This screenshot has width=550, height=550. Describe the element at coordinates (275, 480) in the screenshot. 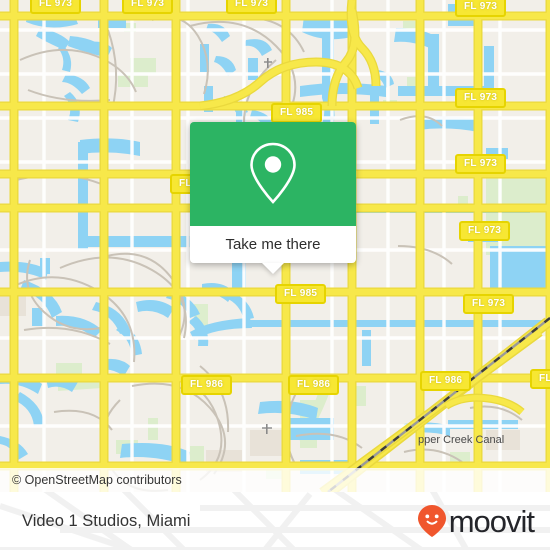

I see `osm-attribution: © OpenStreetMap contributors` at that location.